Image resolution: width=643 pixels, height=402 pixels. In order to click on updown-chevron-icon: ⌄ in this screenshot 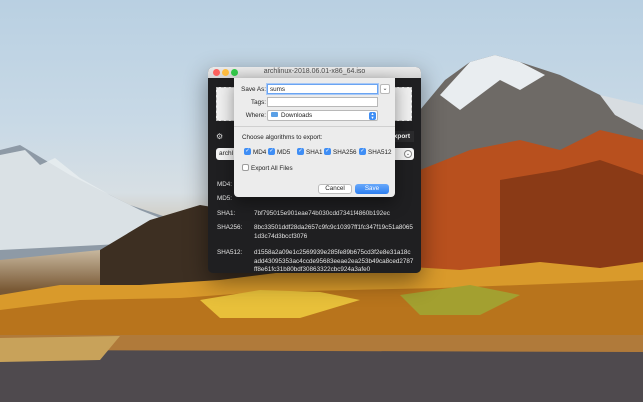, I will do `click(408, 154)`.